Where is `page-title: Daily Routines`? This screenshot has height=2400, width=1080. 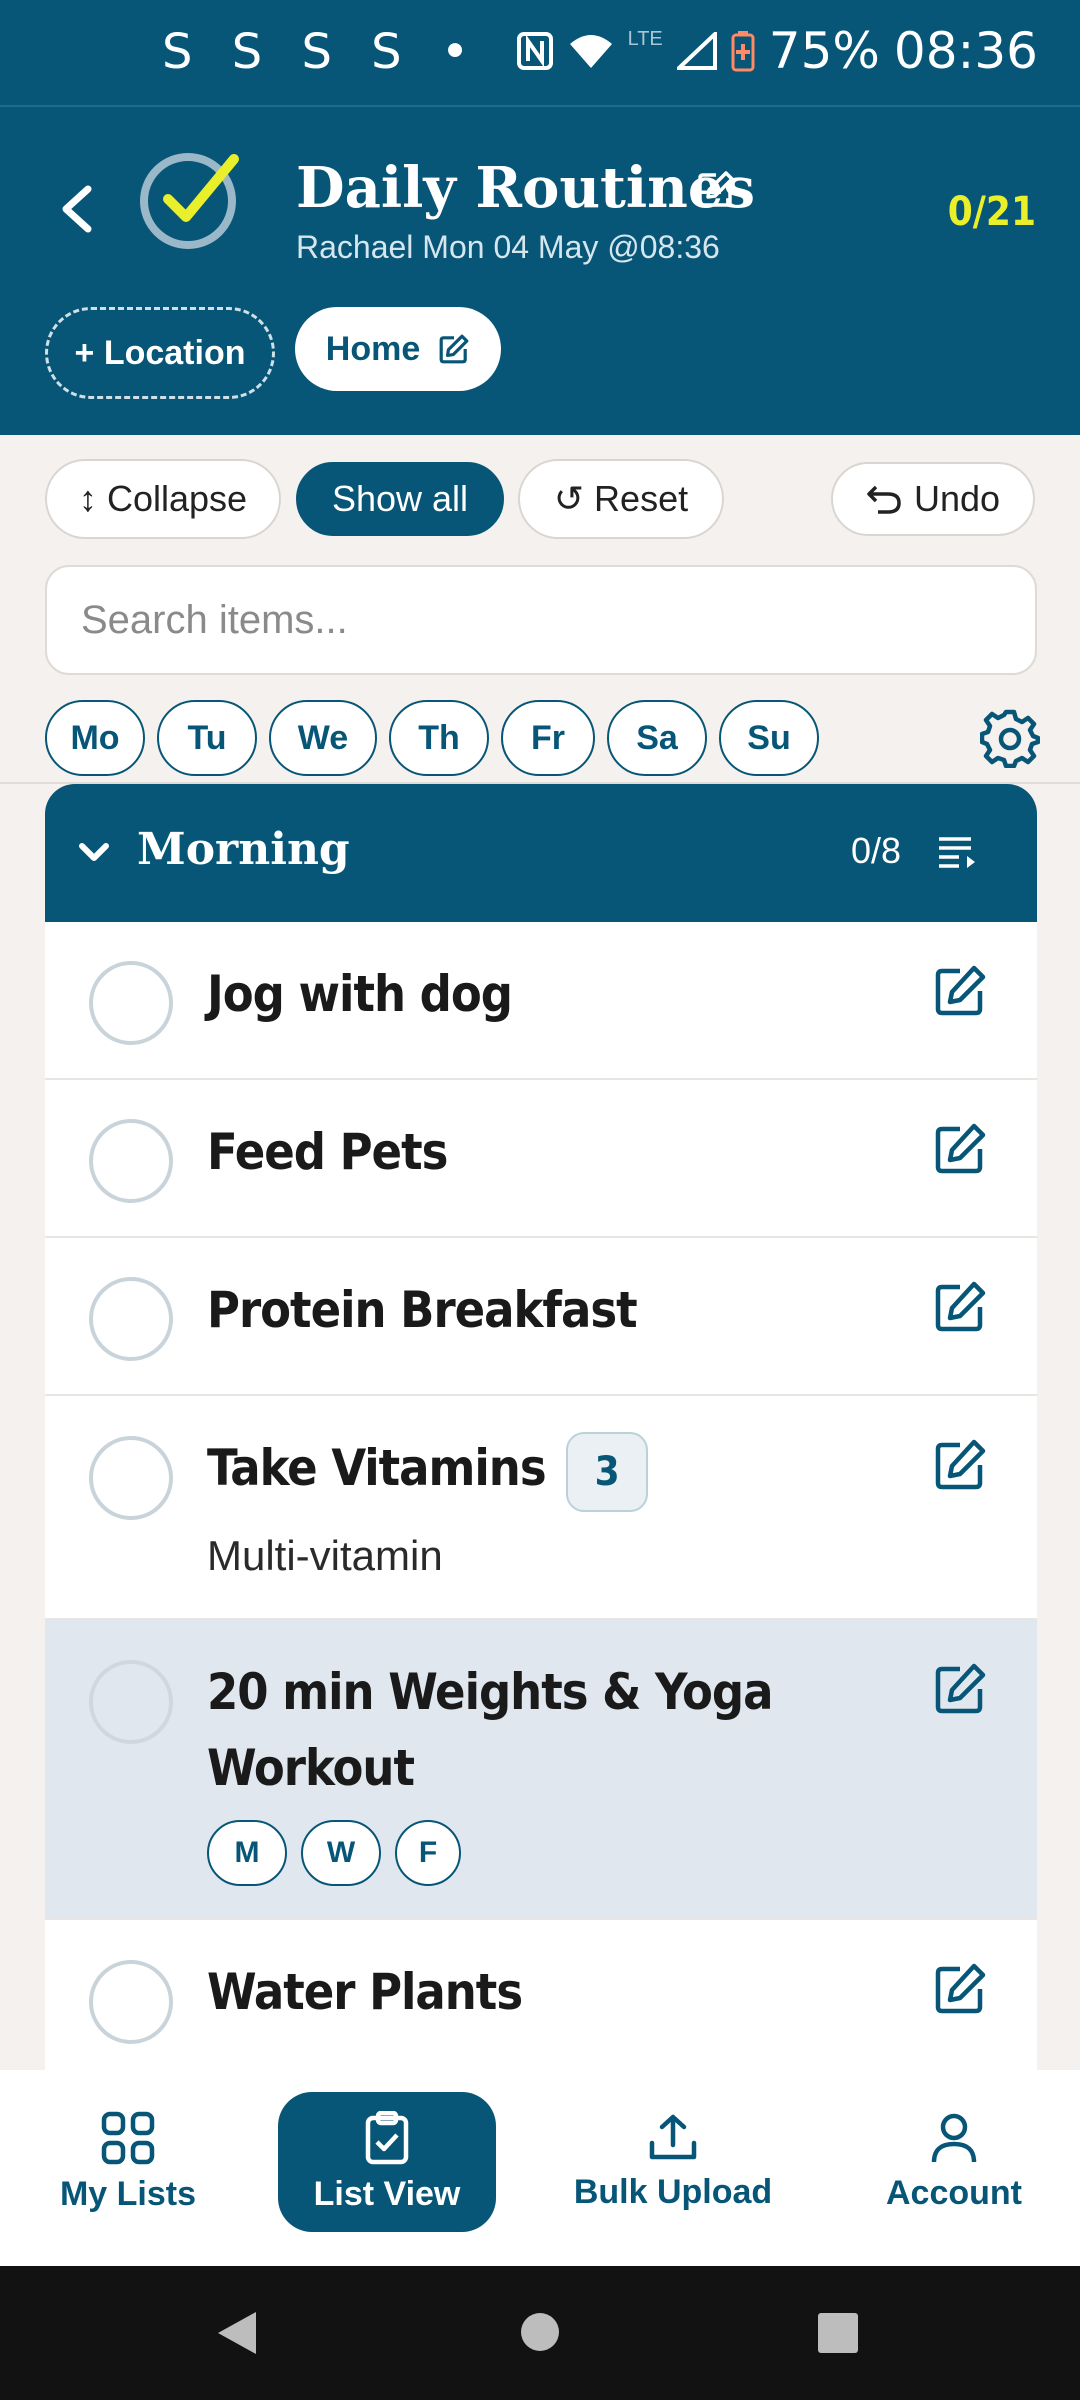
page-title: Daily Routines is located at coordinates (526, 188).